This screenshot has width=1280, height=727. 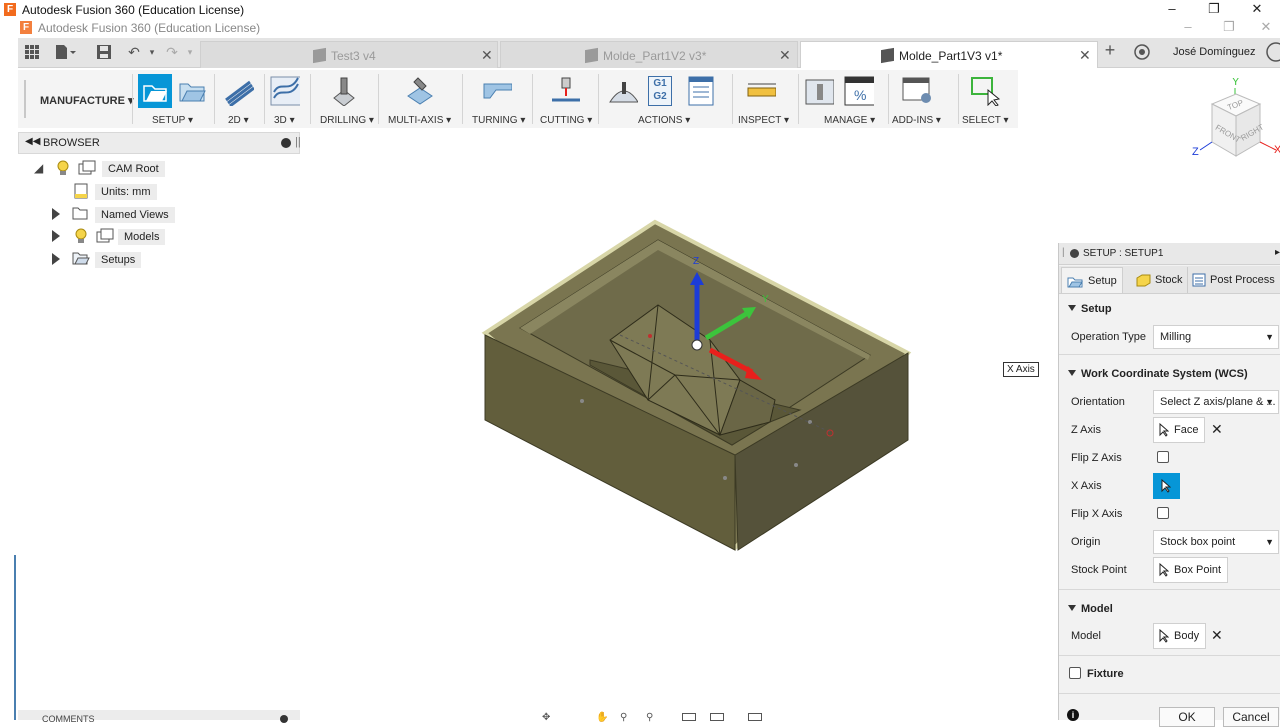 I want to click on 3d-adaptive-icon, so click(x=285, y=91).